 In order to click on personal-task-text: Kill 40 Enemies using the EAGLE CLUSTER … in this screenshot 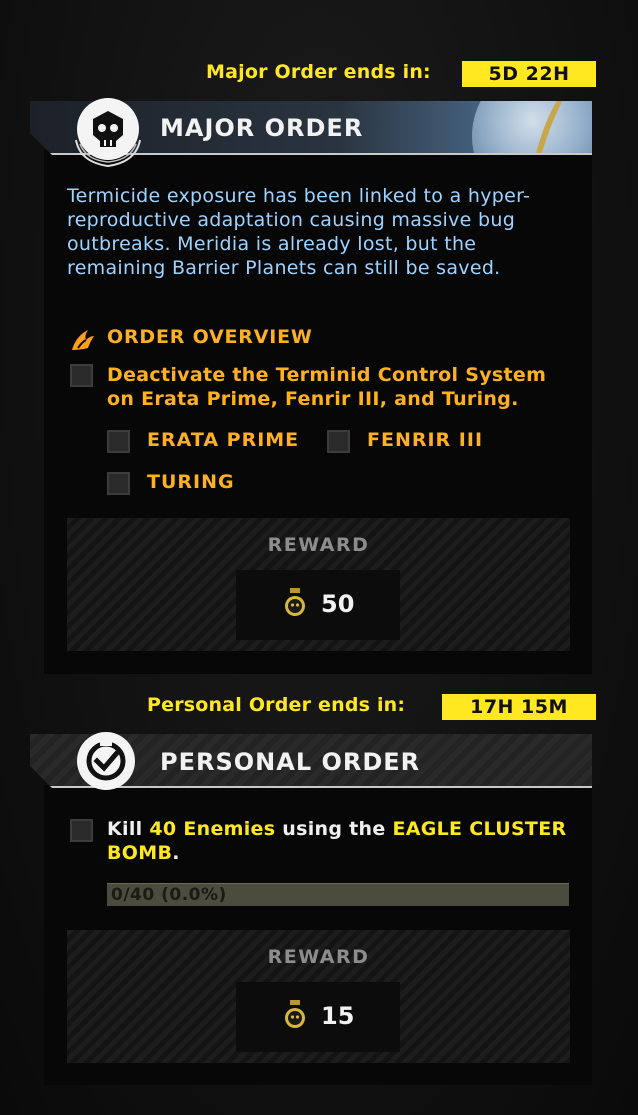, I will do `click(342, 841)`.